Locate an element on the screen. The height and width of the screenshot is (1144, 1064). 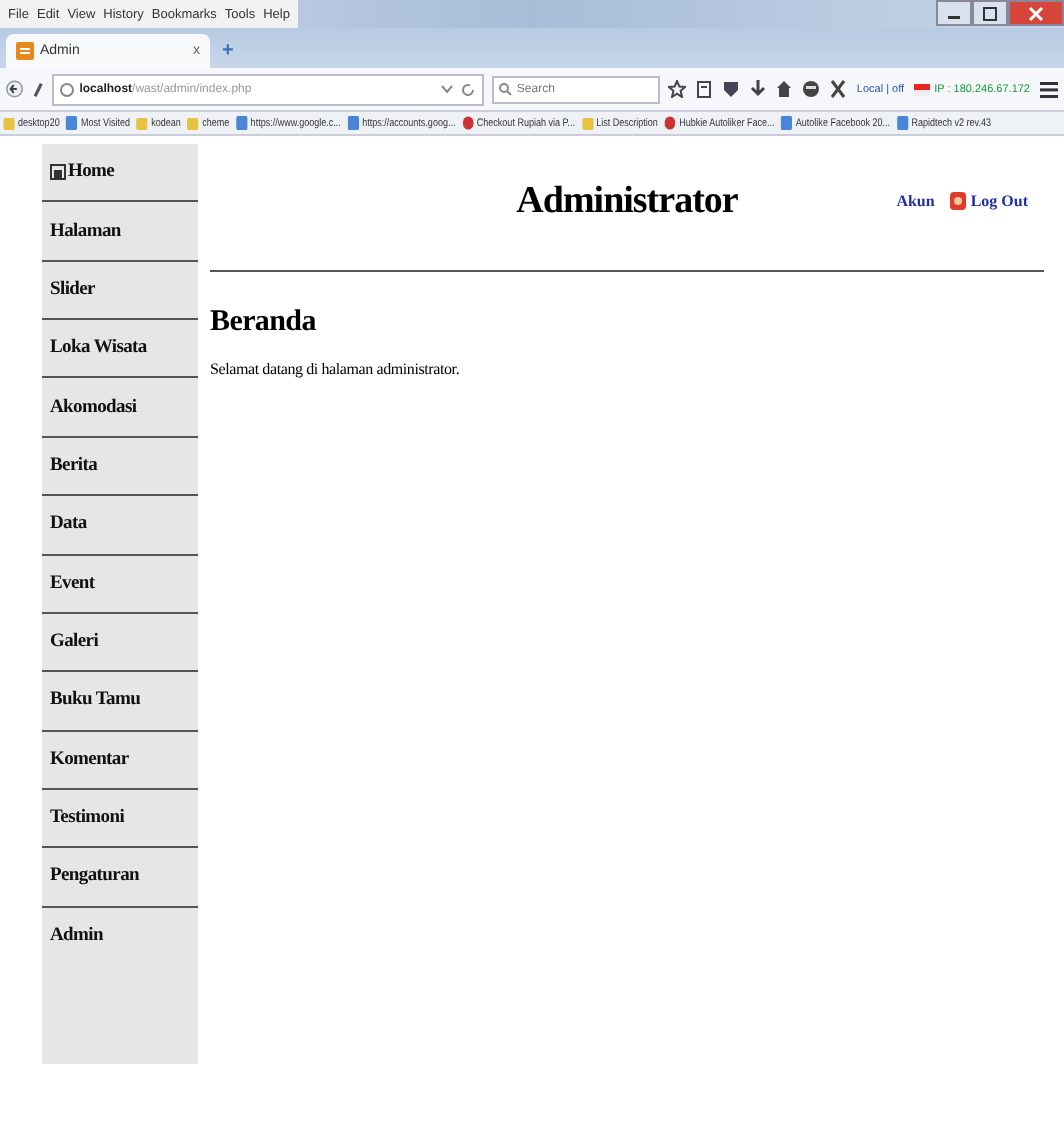
sidebar-item: Akomodasi is located at coordinates (120, 408).